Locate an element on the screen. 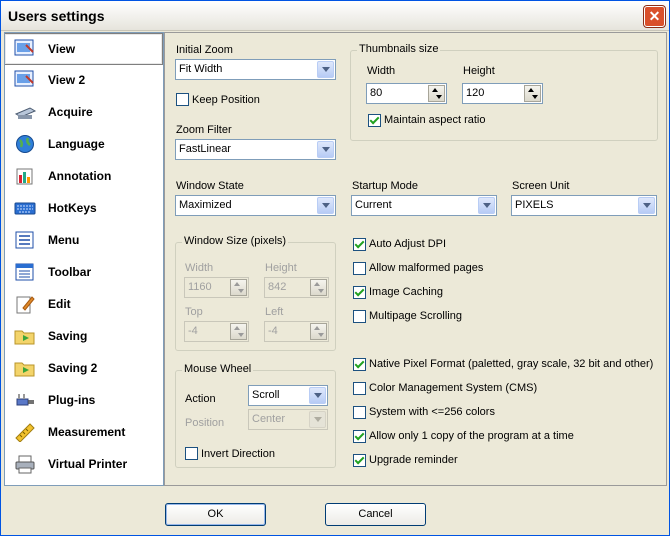 Image resolution: width=670 pixels, height=536 pixels. view2-icon is located at coordinates (24, 78).